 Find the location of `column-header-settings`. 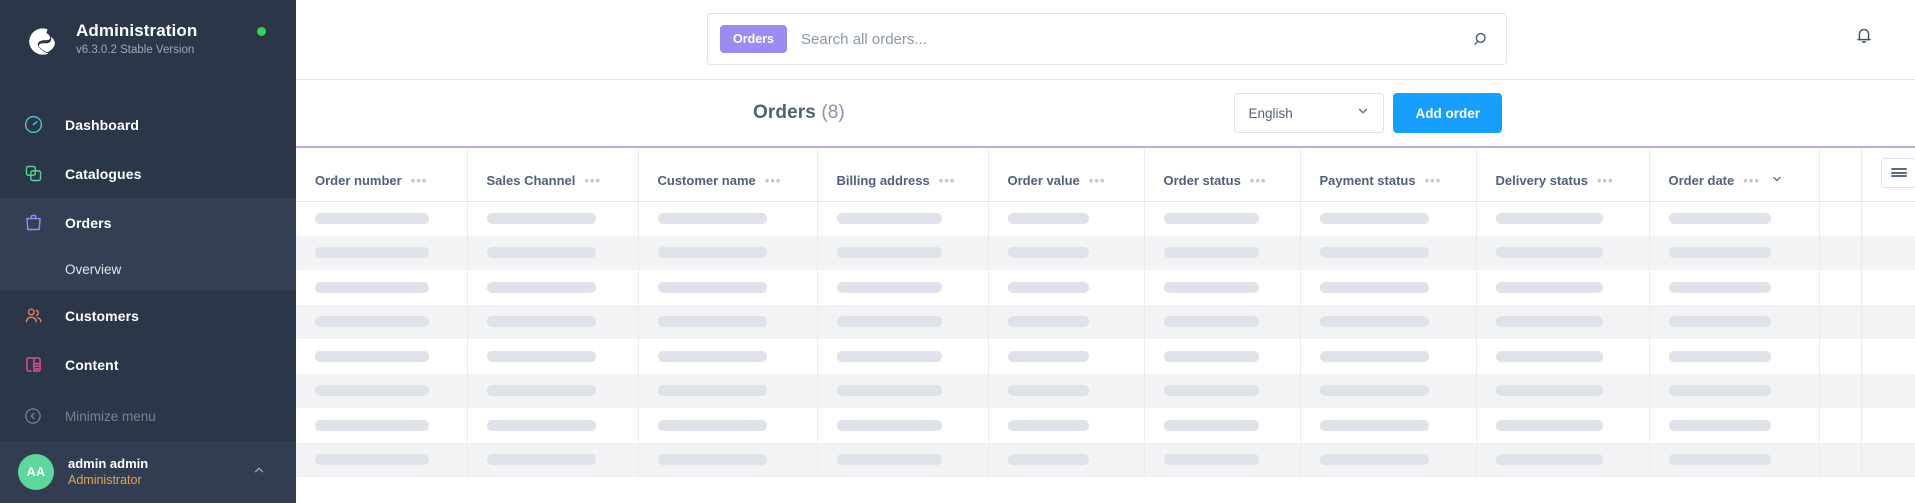

column-header-settings is located at coordinates (1888, 174).